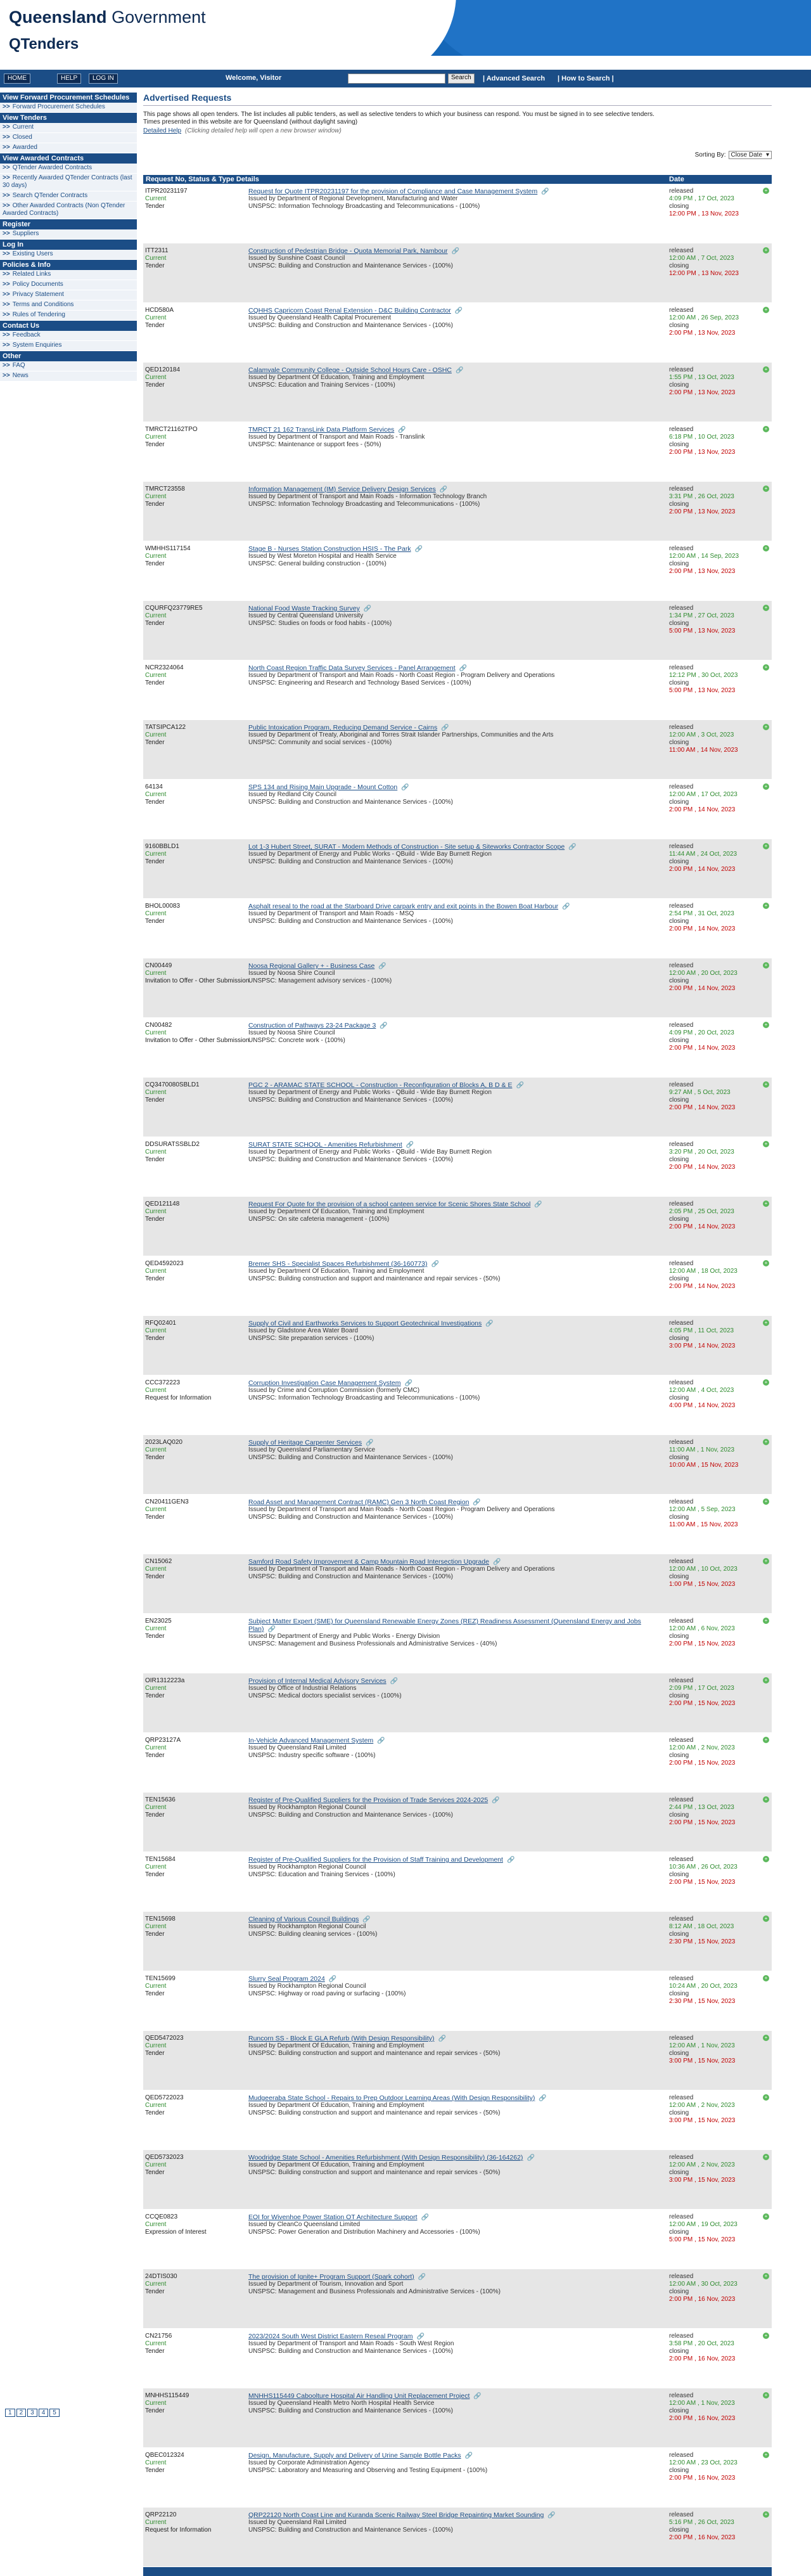 The height and width of the screenshot is (2576, 811). What do you see at coordinates (68, 366) in the screenshot?
I see `sidebar-item: >> FAQ` at bounding box center [68, 366].